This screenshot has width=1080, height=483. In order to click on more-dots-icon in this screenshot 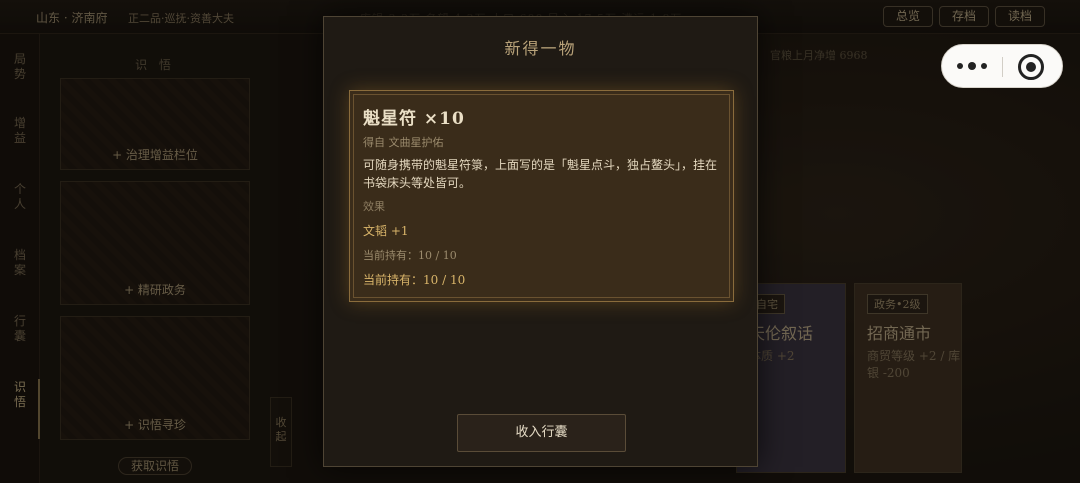, I will do `click(972, 66)`.